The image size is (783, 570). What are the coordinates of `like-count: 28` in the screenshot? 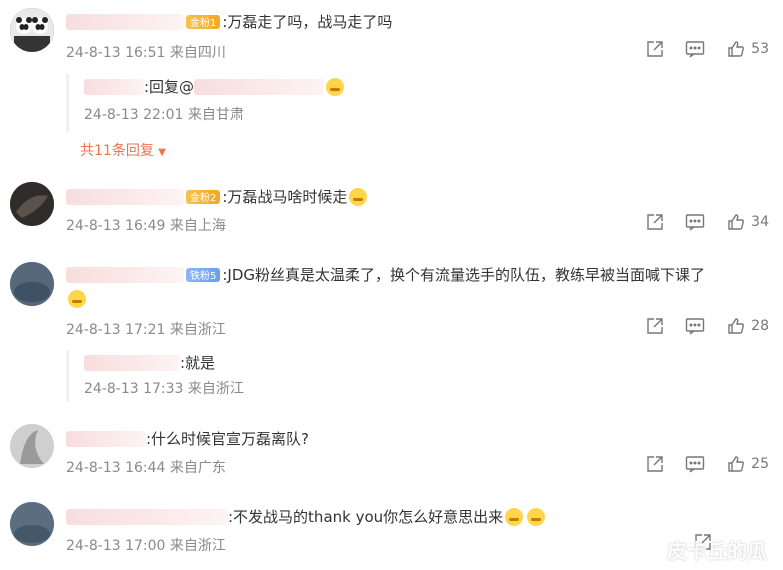 It's located at (760, 326).